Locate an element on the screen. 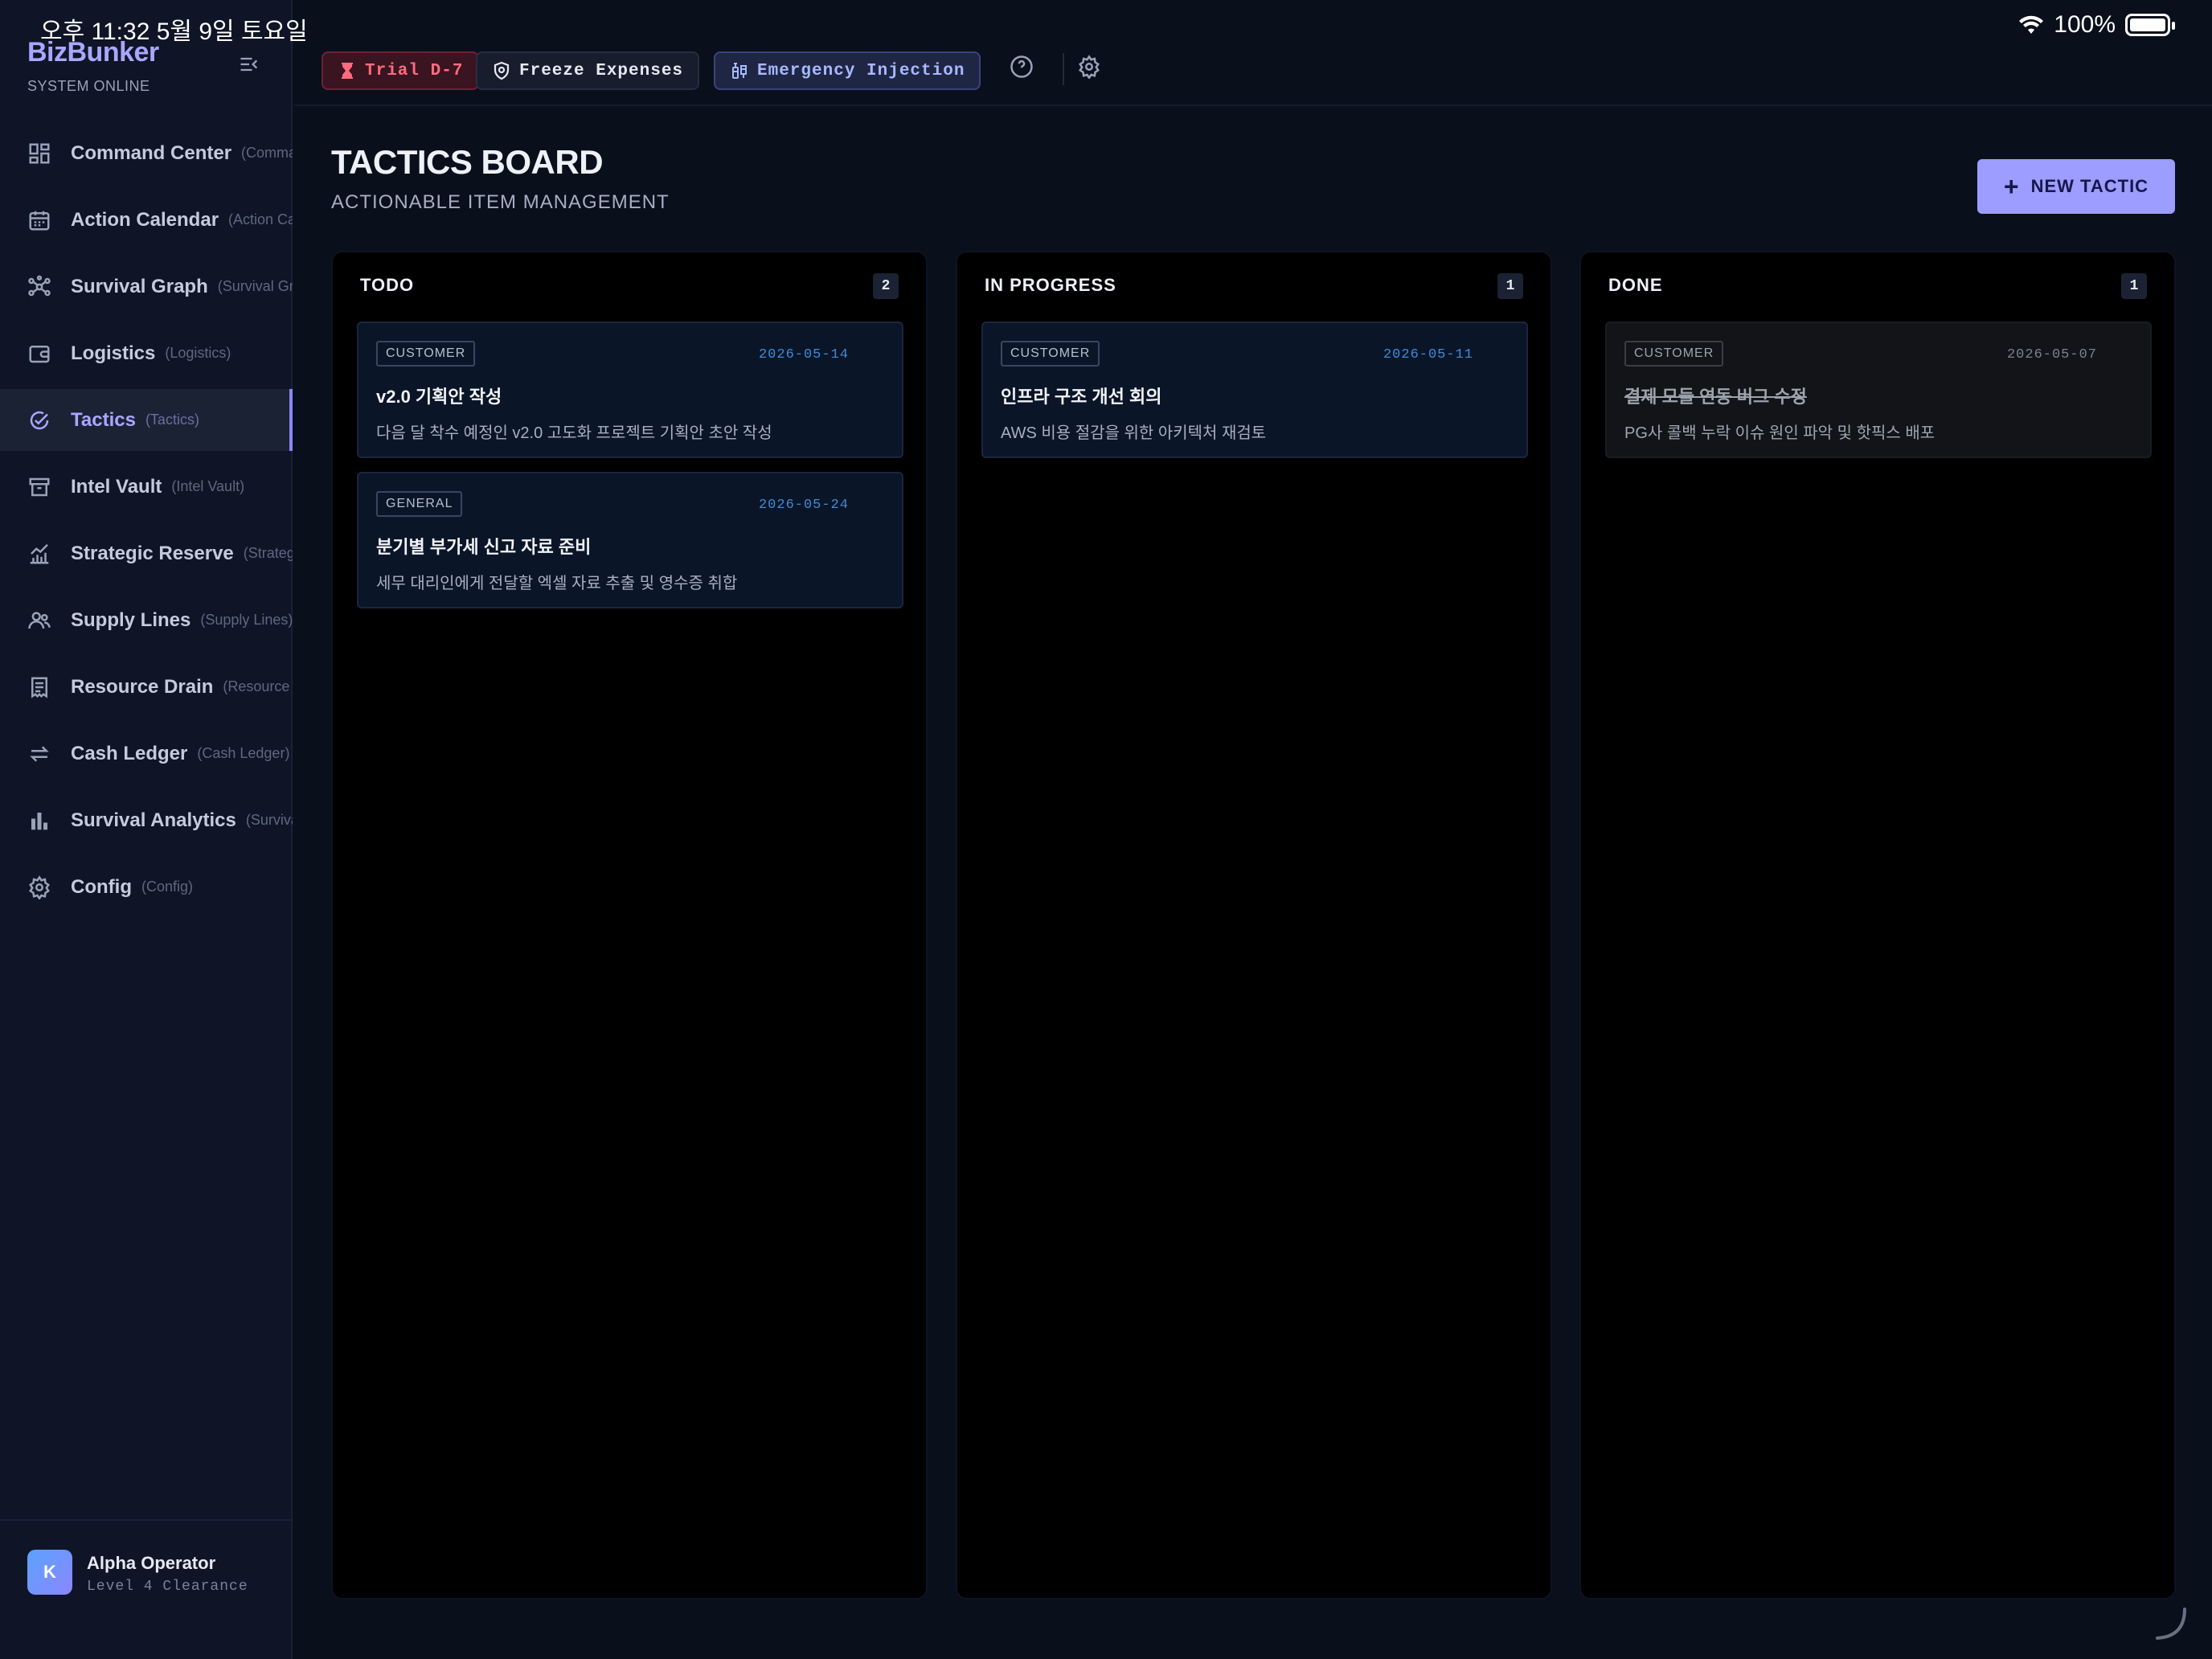  wallet-icon is located at coordinates (39, 354).